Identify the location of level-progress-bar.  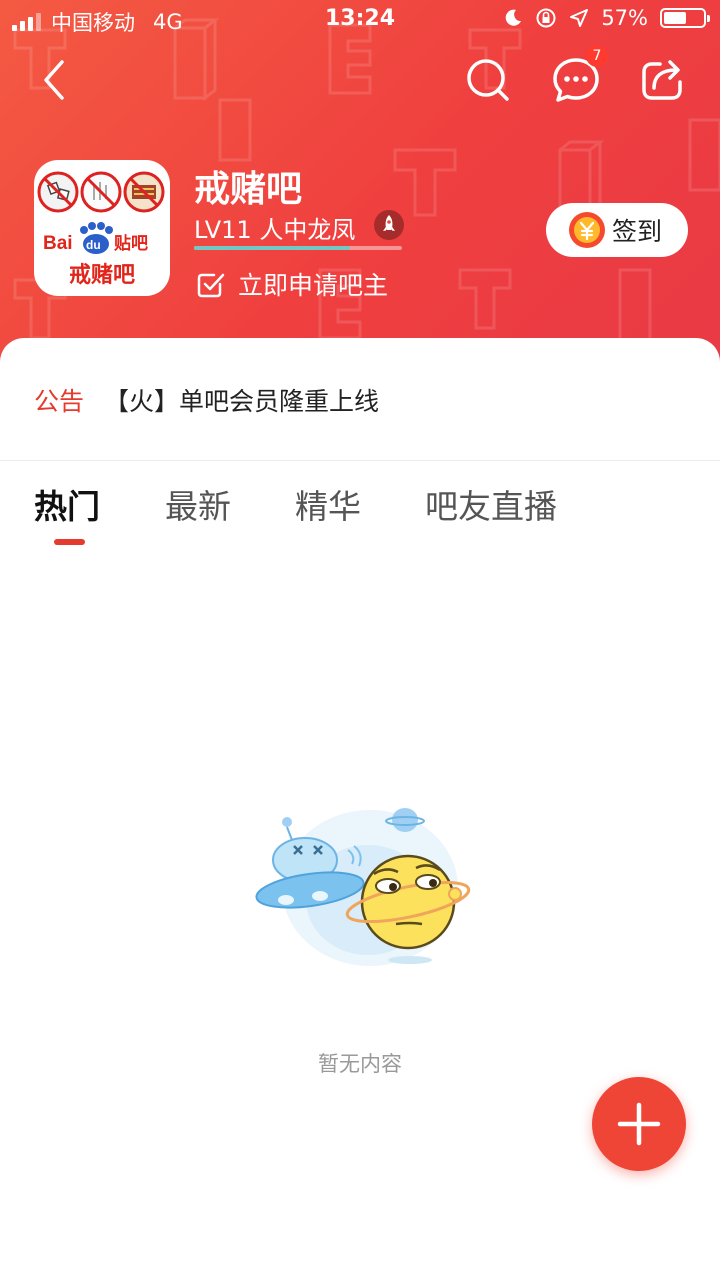
(298, 248).